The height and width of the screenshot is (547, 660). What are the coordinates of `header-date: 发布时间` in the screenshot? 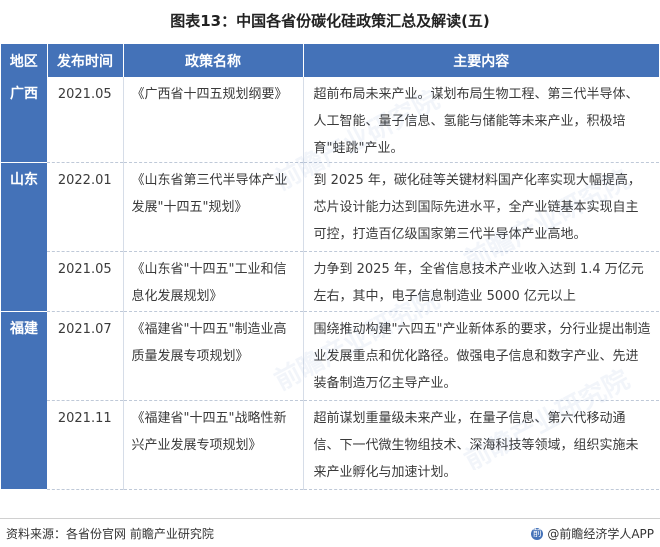 It's located at (85, 60).